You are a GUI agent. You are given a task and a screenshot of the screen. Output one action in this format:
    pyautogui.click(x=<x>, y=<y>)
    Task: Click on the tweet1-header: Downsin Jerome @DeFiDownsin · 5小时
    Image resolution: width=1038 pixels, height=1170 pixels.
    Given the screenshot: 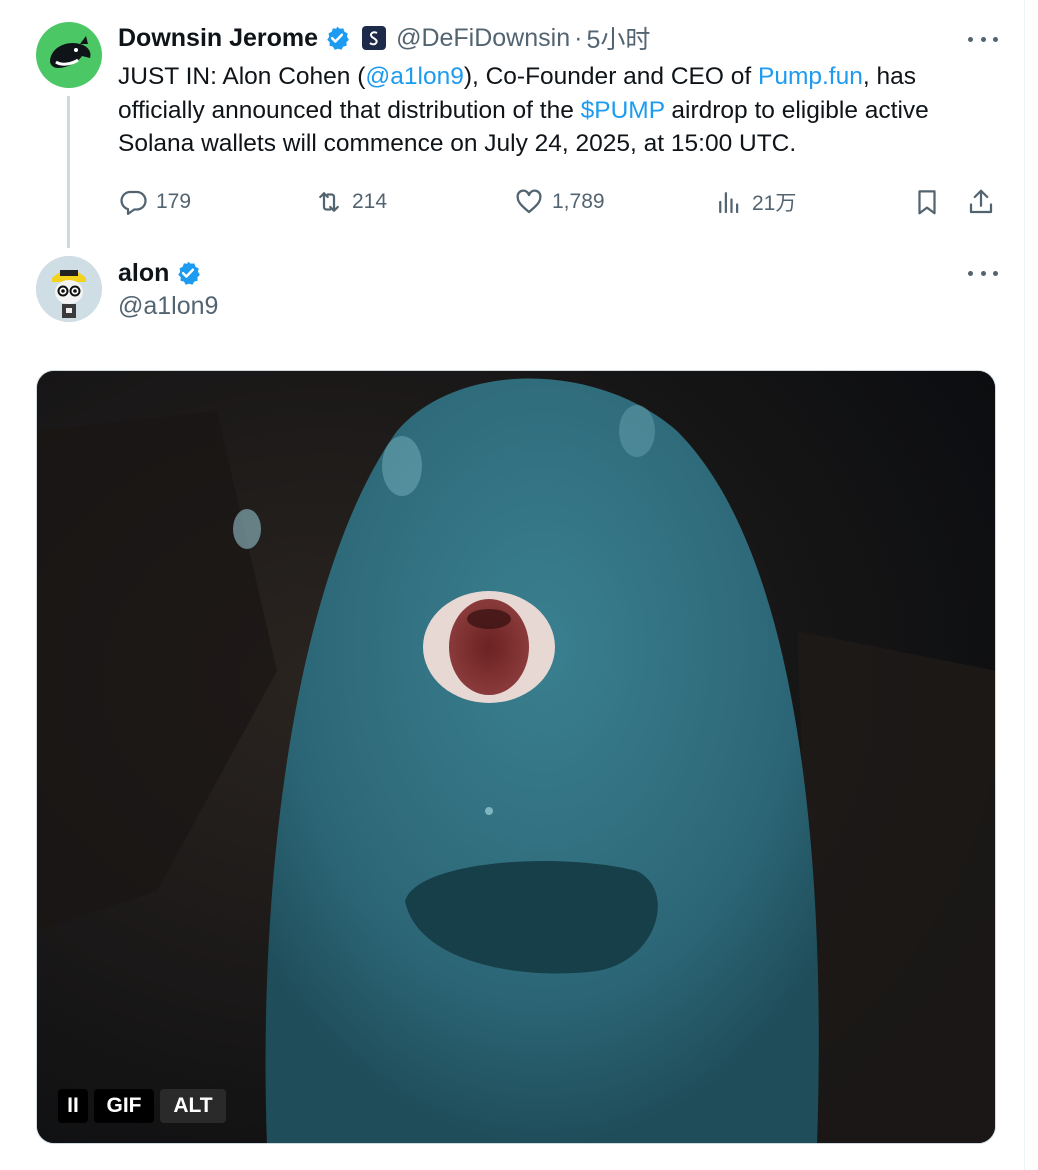 What is the action you would take?
    pyautogui.click(x=384, y=38)
    